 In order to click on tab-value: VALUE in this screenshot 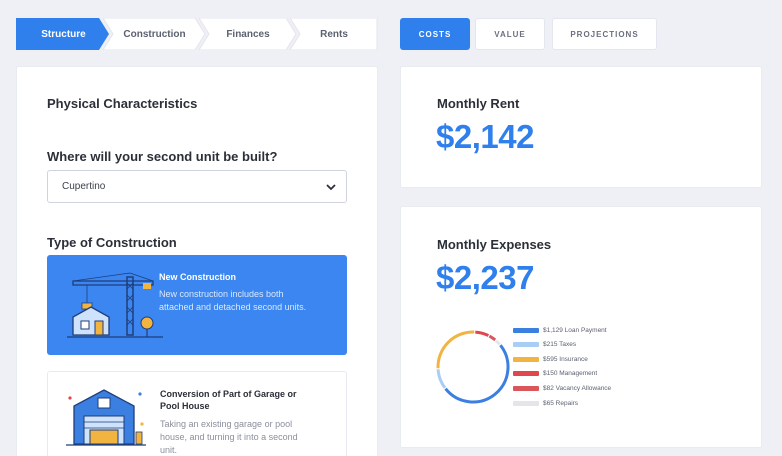, I will do `click(510, 34)`.